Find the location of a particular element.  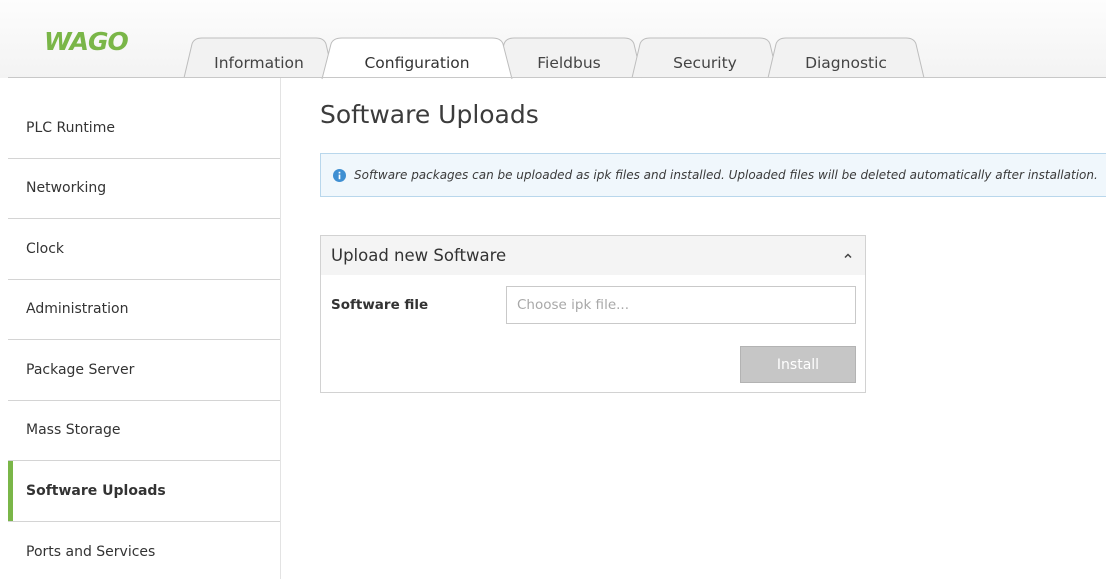

svg-text: WAGO is located at coordinates (86, 42).